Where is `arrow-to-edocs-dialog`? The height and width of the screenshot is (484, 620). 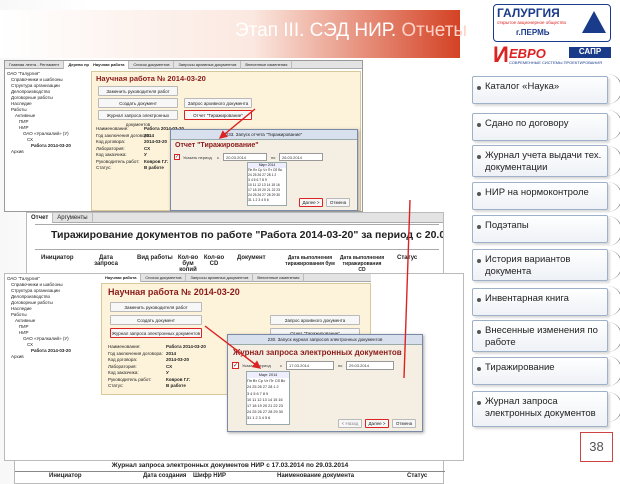
arrow-to-edocs-dialog is located at coordinates (233, 347).